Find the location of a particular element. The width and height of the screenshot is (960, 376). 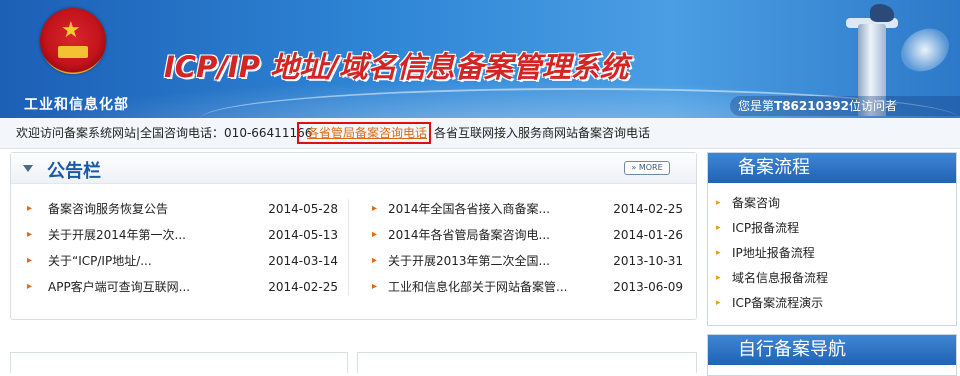

notice-date: 2014-05-28 is located at coordinates (303, 209).